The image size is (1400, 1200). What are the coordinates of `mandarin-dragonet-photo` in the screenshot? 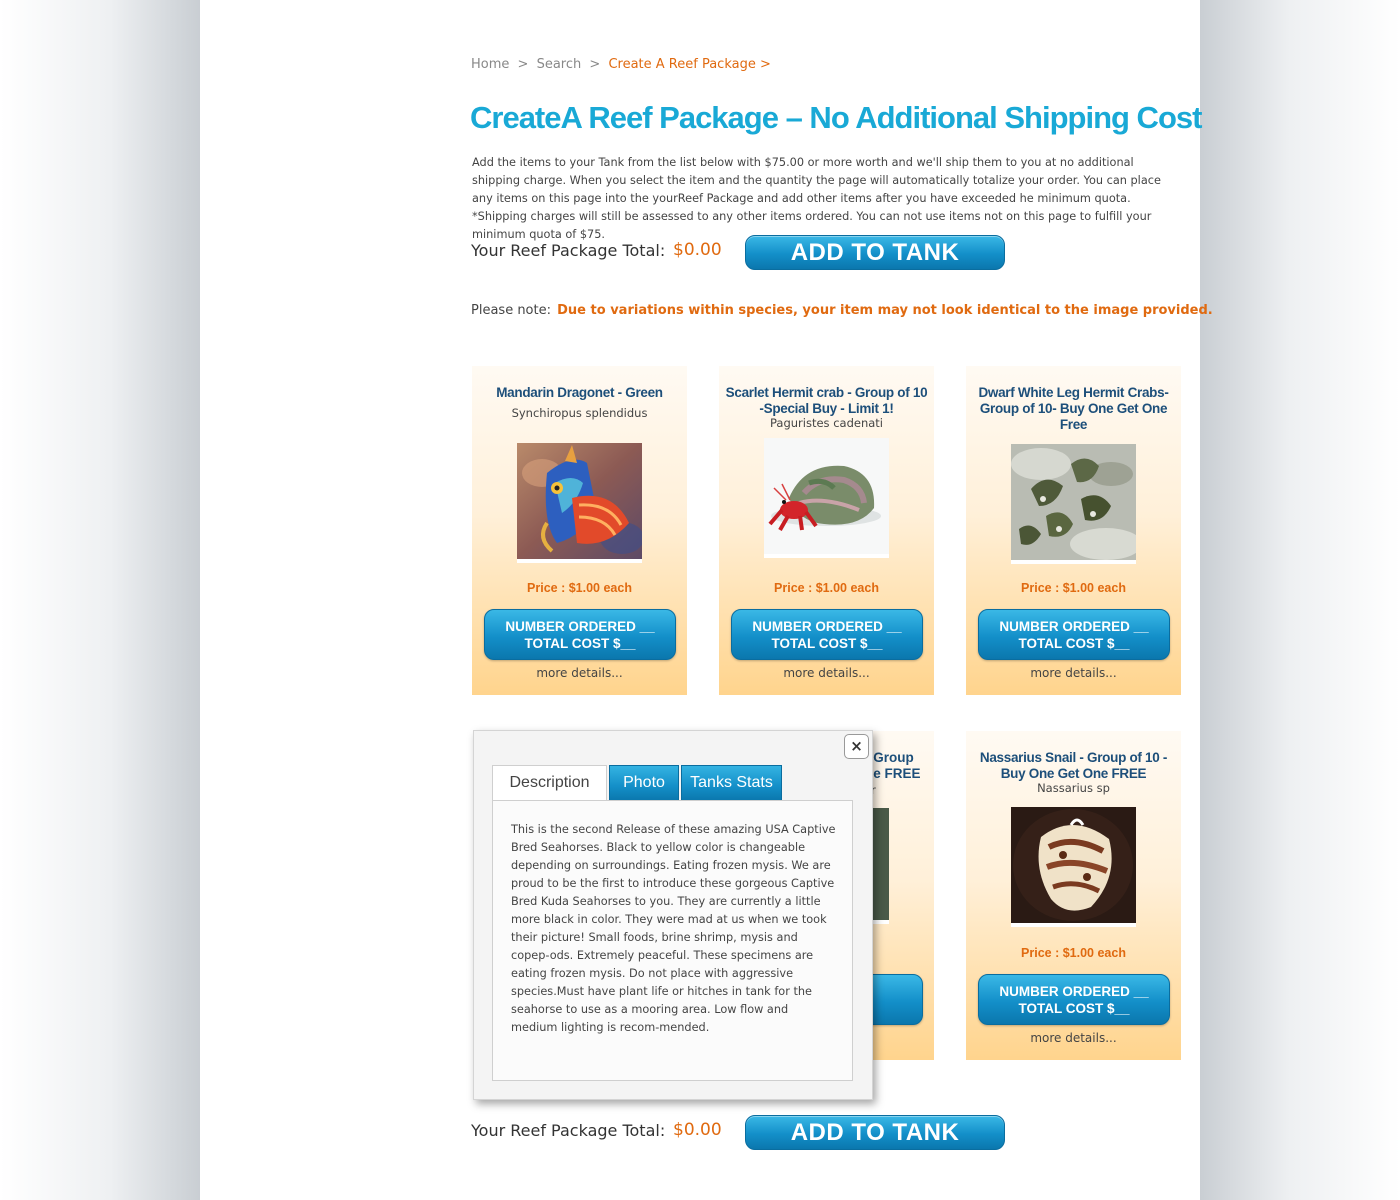 It's located at (579, 503).